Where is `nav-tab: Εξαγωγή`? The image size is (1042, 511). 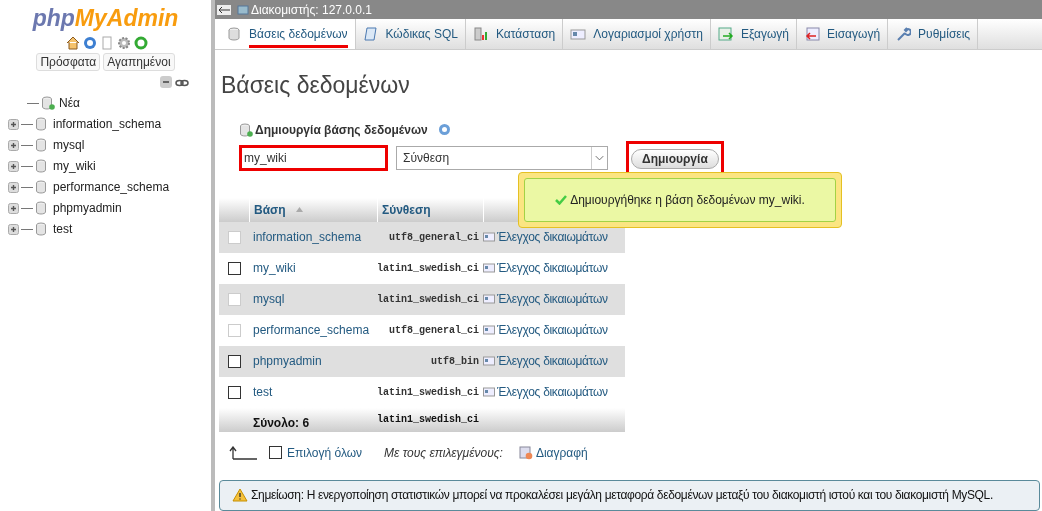 nav-tab: Εξαγωγή is located at coordinates (753, 34).